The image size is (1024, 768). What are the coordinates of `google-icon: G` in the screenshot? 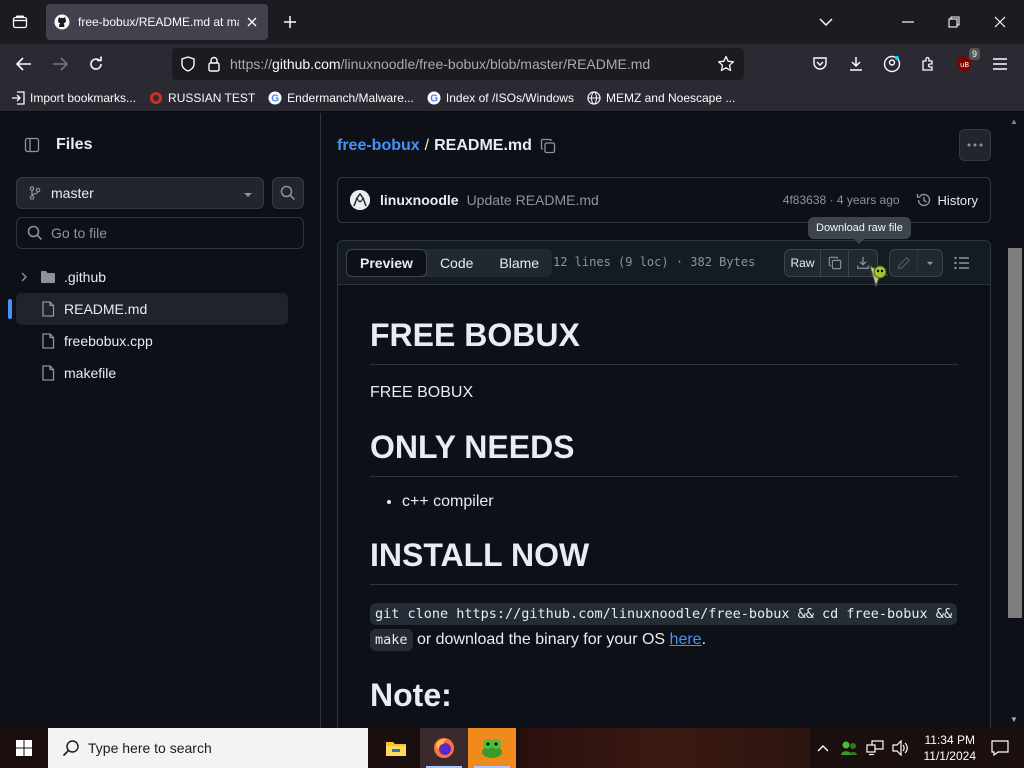 It's located at (275, 98).